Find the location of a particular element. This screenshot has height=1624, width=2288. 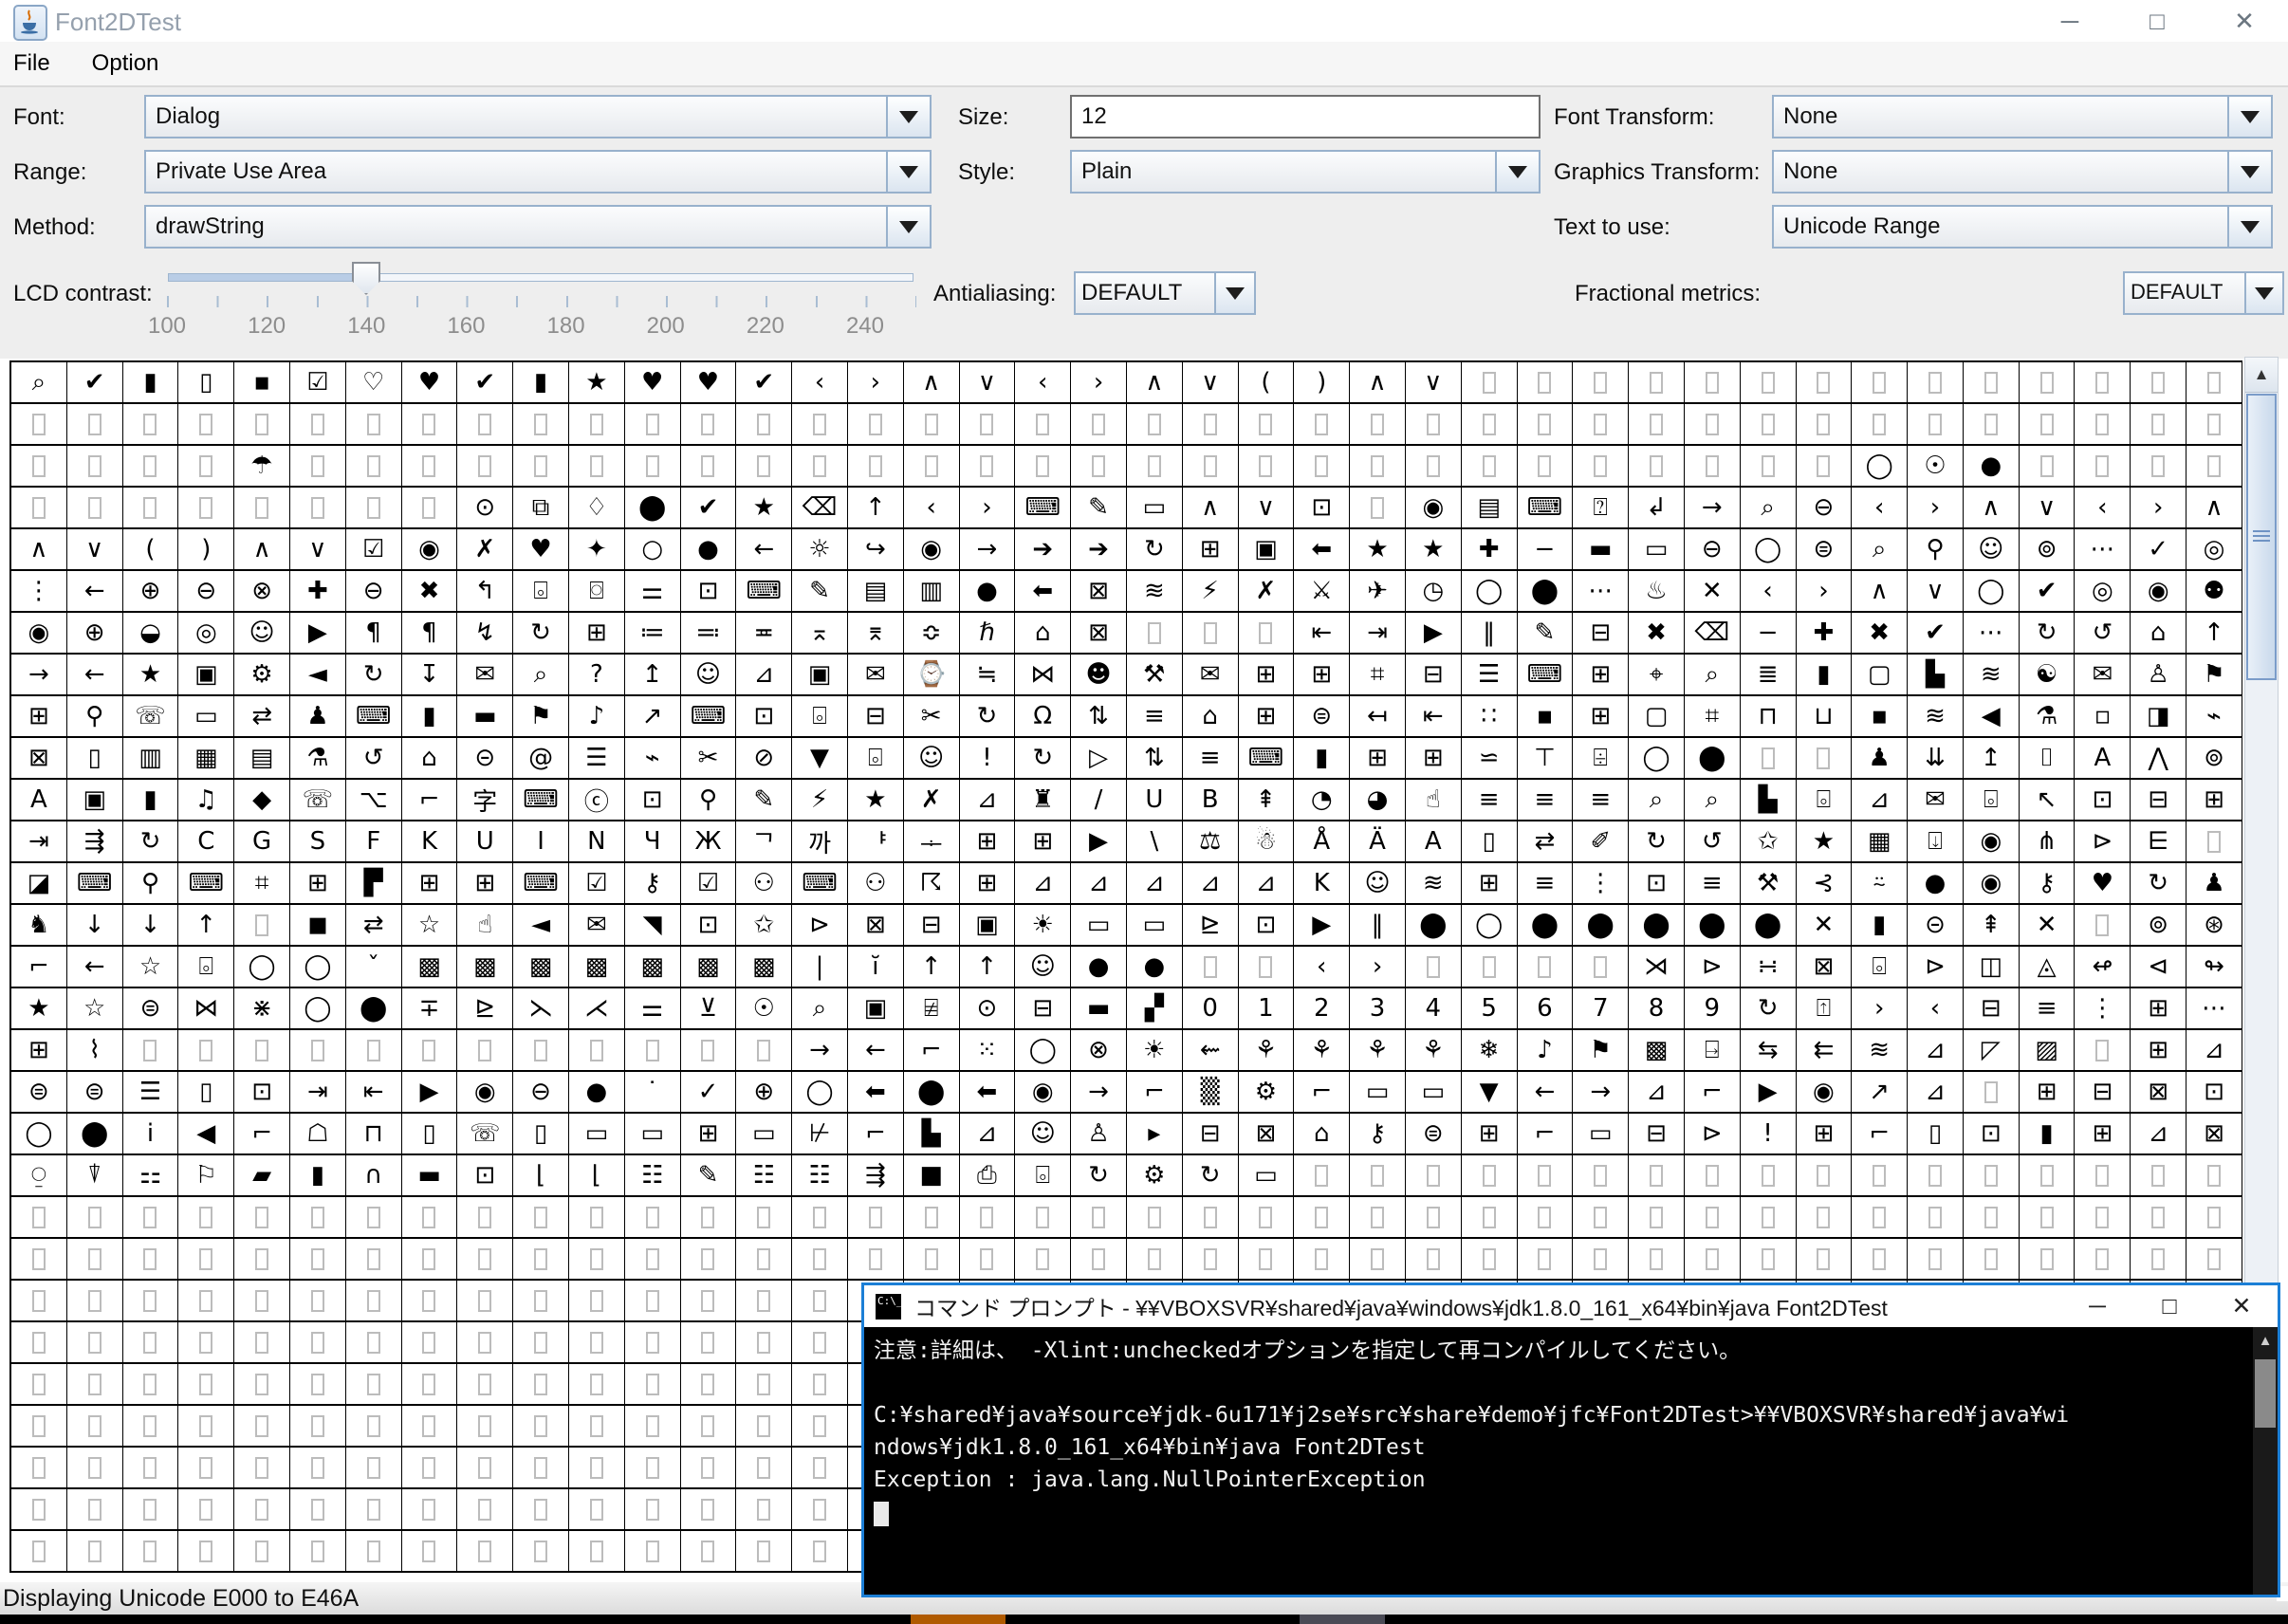

glyph-cell: ⊟ is located at coordinates (875, 717).